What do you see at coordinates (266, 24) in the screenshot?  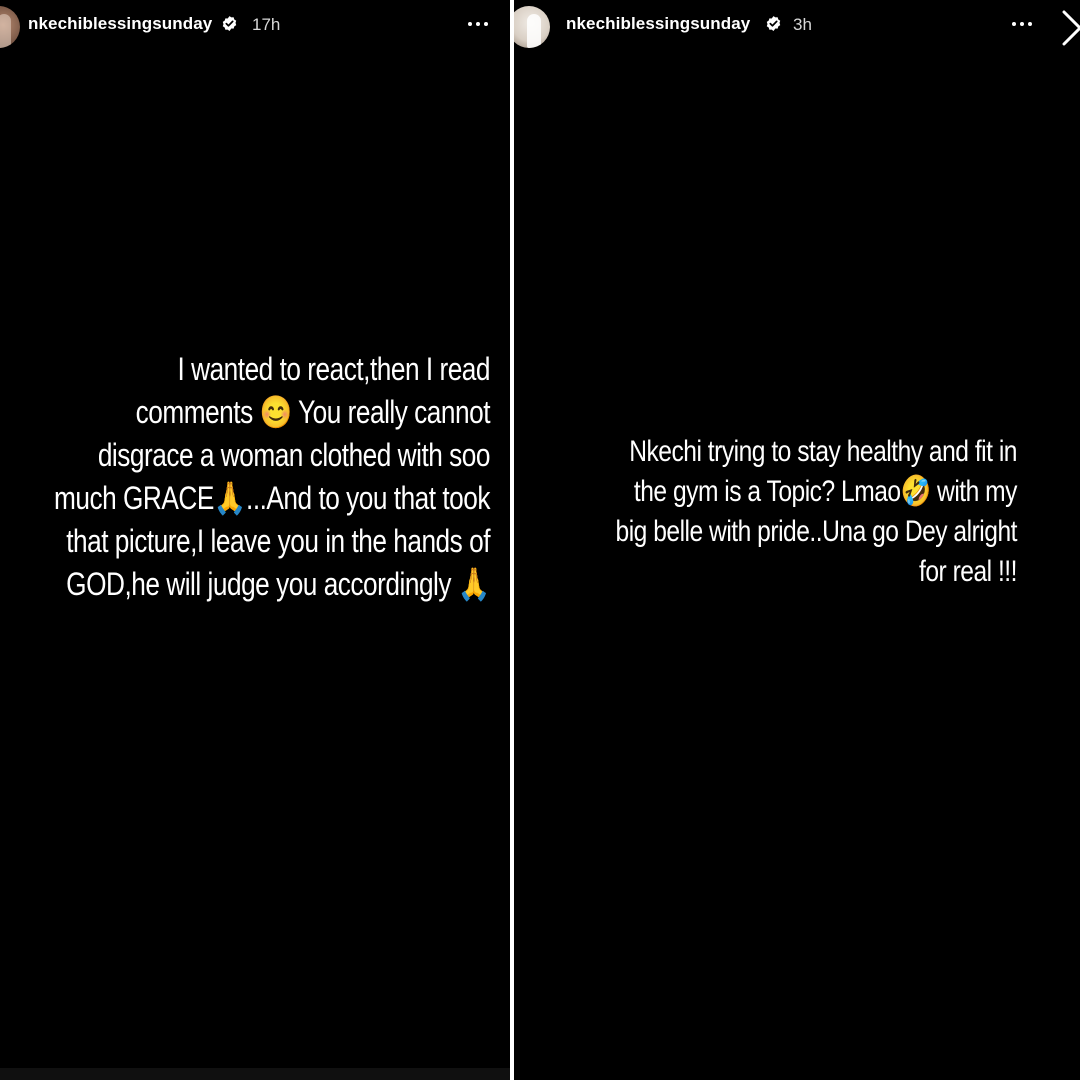 I see `story-timestamp: 17h` at bounding box center [266, 24].